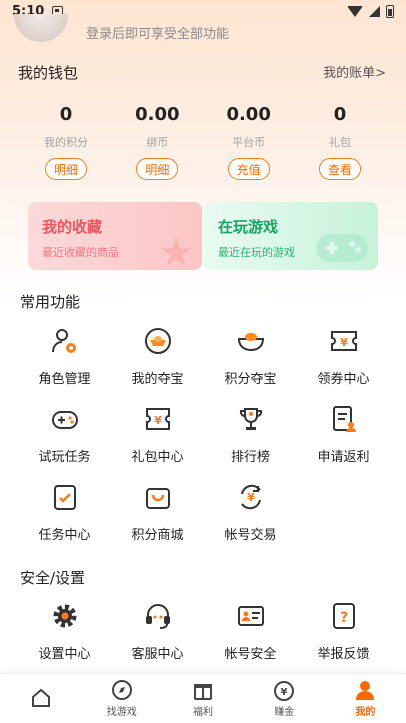 The image size is (406, 723). Describe the element at coordinates (53, 578) in the screenshot. I see `security-settings-title: 安全/设置` at that location.